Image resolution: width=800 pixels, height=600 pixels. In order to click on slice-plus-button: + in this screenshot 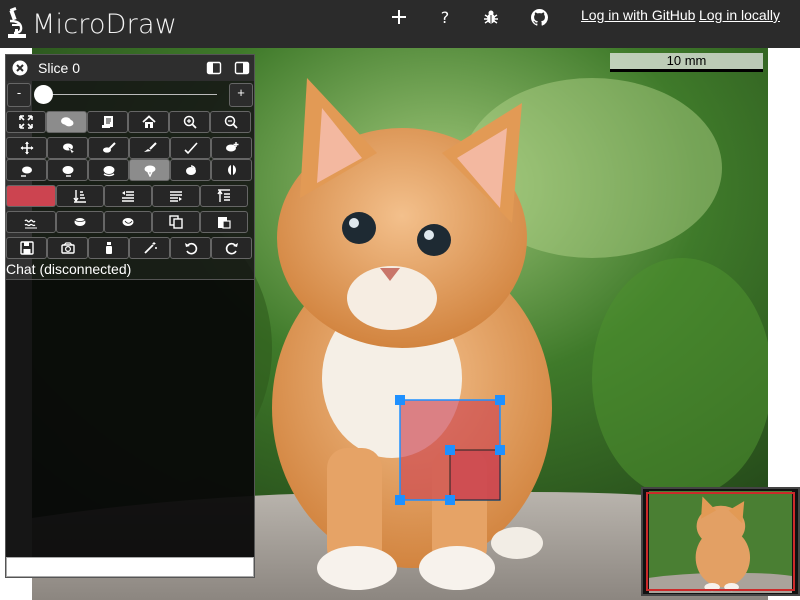, I will do `click(241, 95)`.